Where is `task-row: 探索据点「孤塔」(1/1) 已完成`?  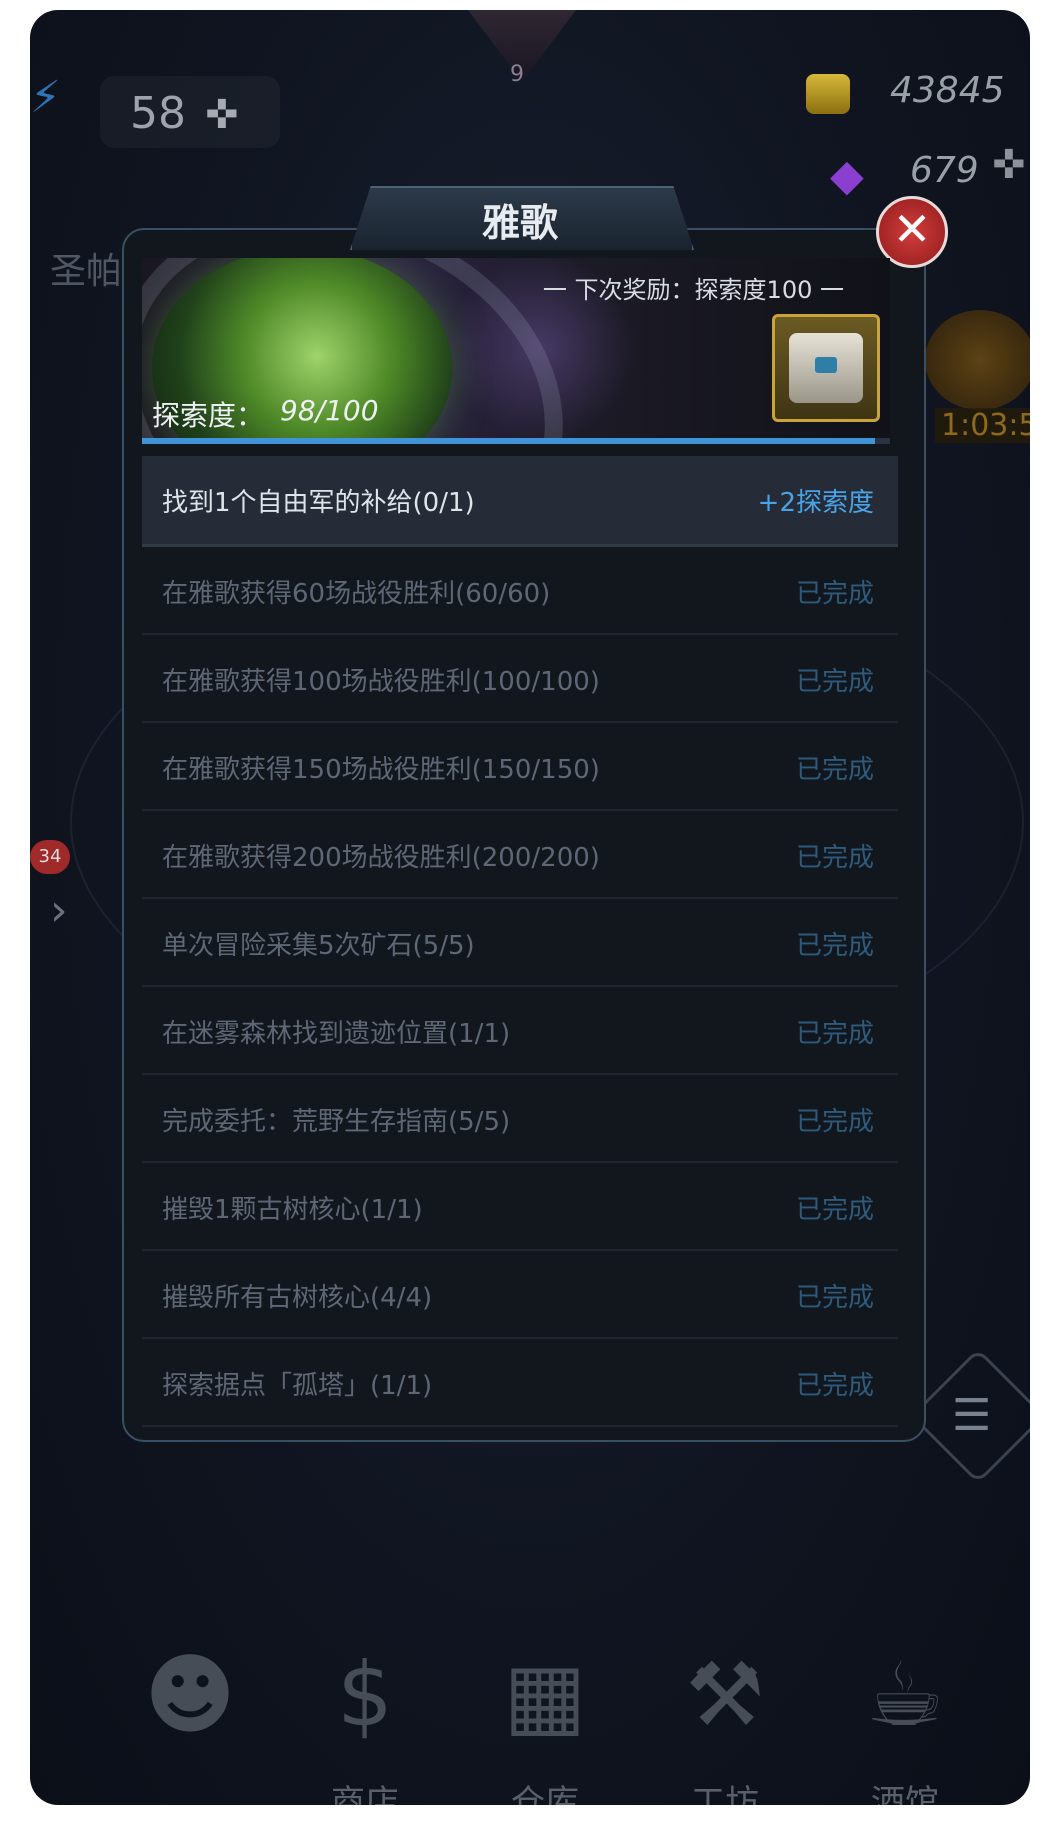 task-row: 探索据点「孤塔」(1/1) 已完成 is located at coordinates (520, 1383).